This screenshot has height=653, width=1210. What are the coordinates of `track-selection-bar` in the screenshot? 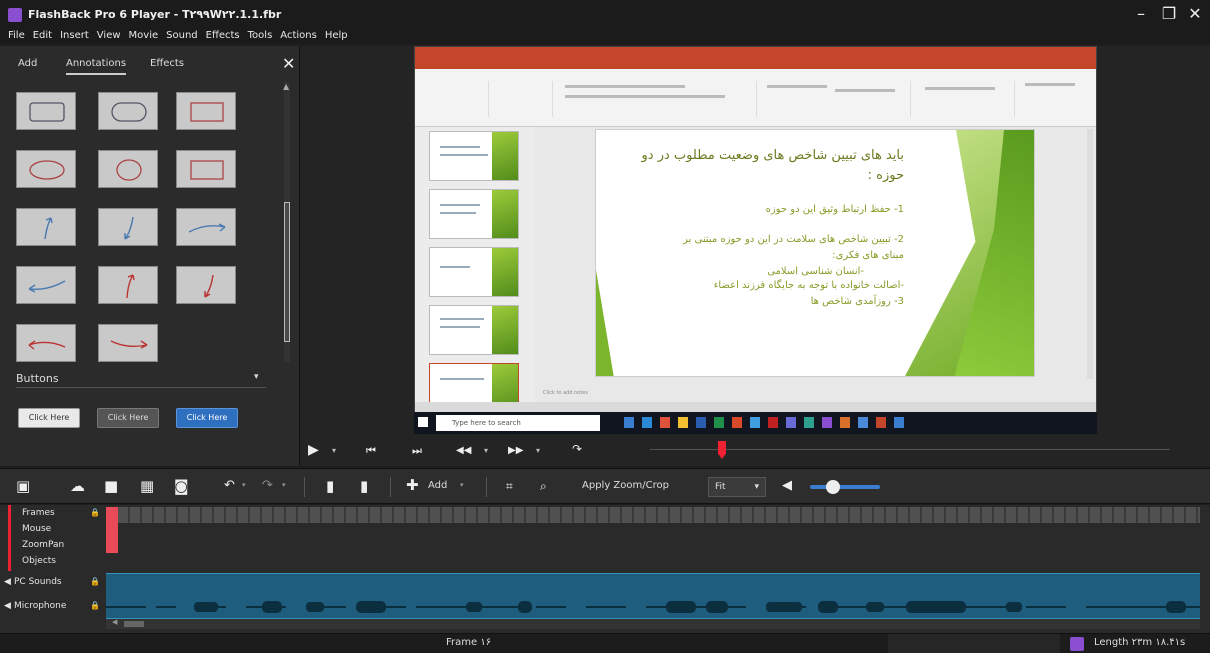 It's located at (9, 538).